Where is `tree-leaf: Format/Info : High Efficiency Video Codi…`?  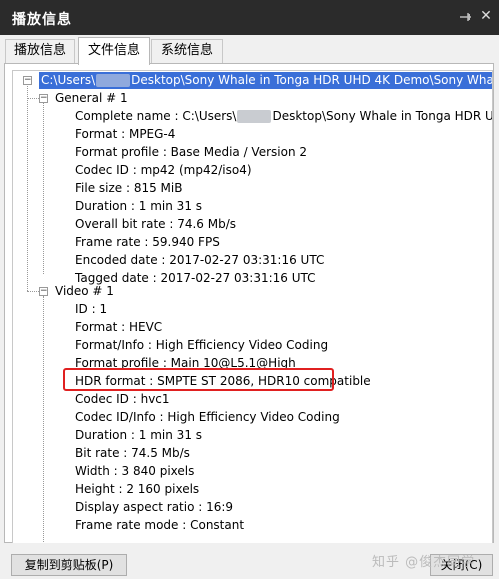 tree-leaf: Format/Info : High Efficiency Video Codi… is located at coordinates (201, 345).